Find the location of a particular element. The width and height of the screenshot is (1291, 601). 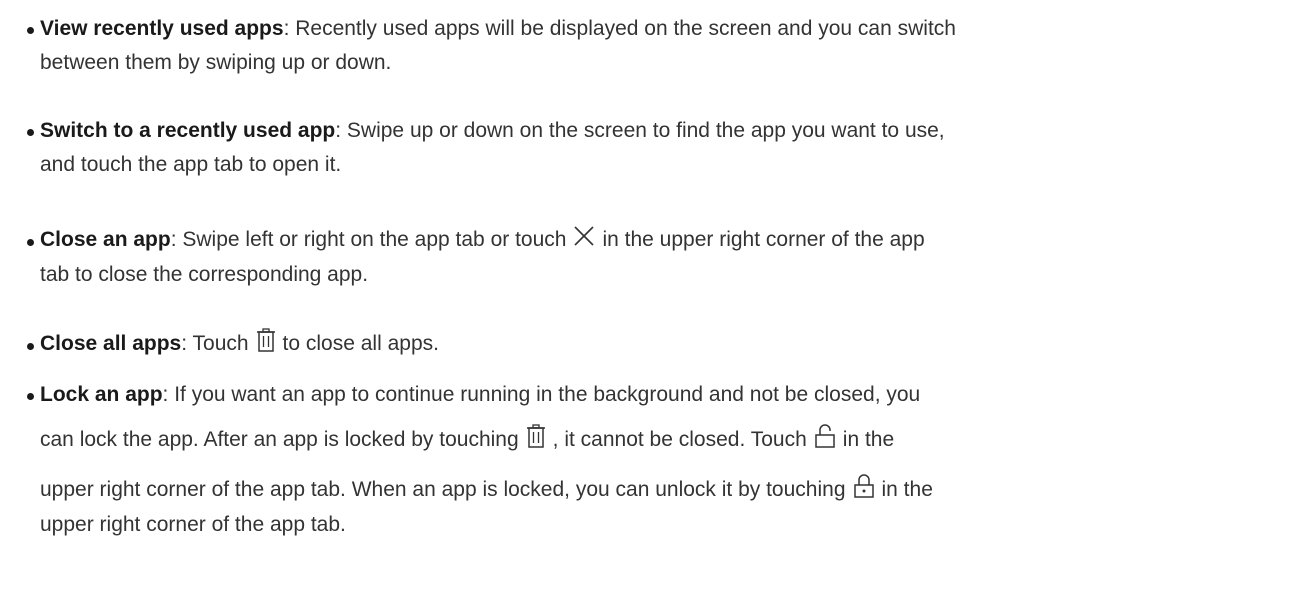

locked-padlock-icon is located at coordinates (864, 486).